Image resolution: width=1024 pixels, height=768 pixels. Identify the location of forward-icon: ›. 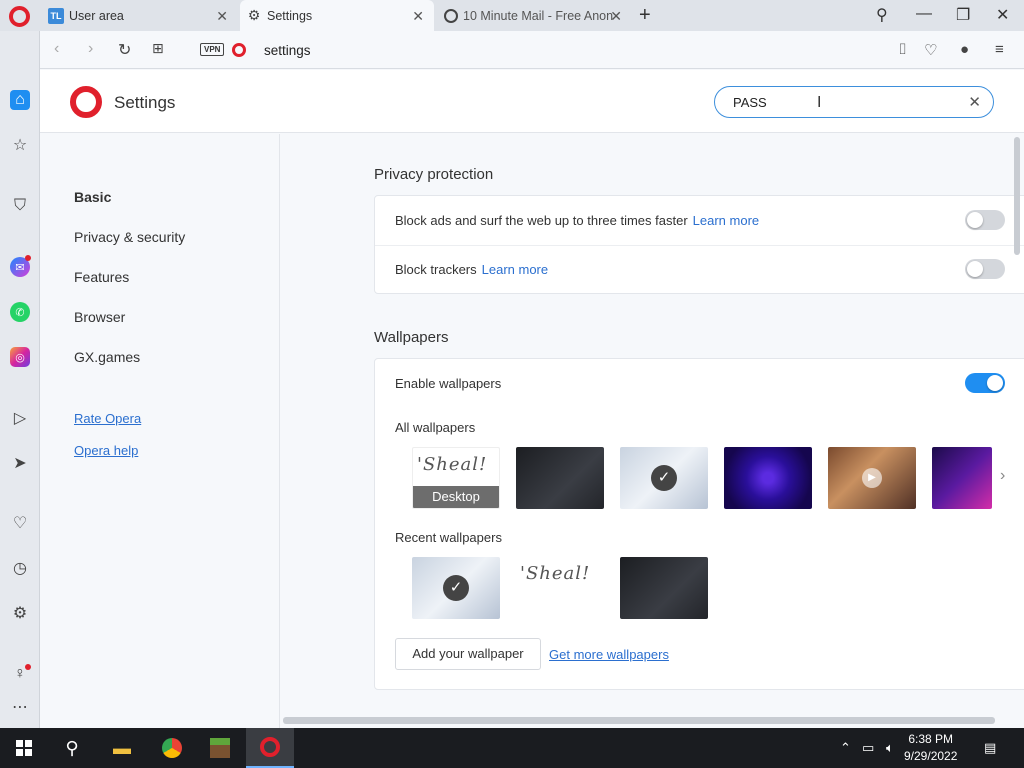
(90, 49).